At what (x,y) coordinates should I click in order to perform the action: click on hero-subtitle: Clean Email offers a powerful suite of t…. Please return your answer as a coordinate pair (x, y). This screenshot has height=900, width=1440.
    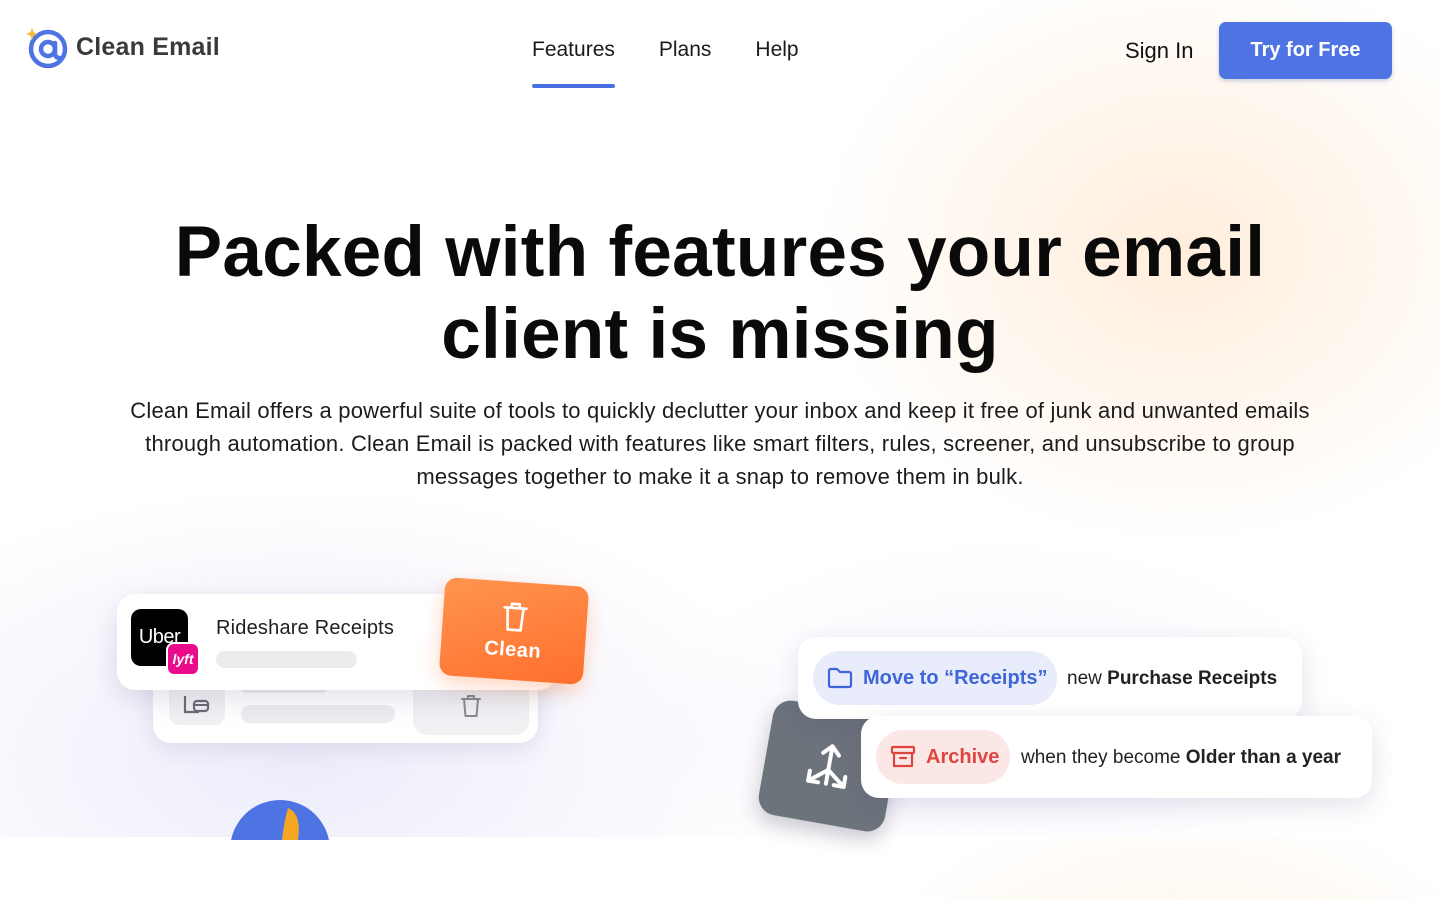
    Looking at the image, I should click on (720, 443).